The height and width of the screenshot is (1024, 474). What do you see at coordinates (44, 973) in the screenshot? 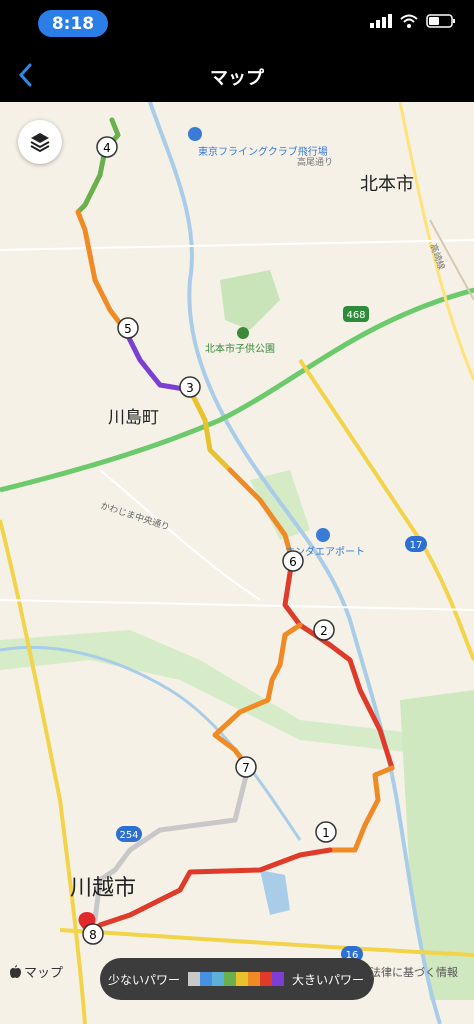
I see `apple-maps-label: マップ` at bounding box center [44, 973].